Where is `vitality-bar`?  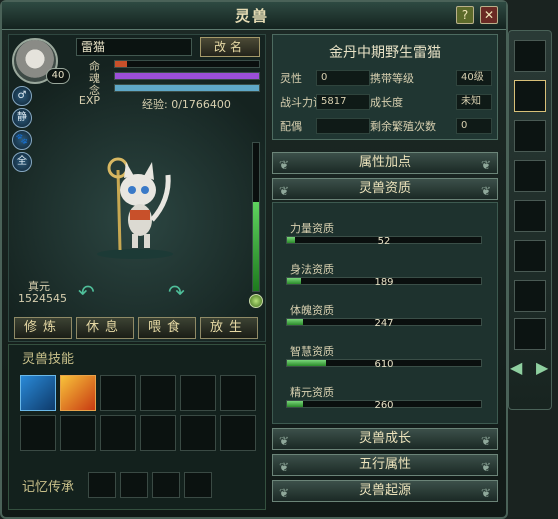 vitality-bar is located at coordinates (256, 217).